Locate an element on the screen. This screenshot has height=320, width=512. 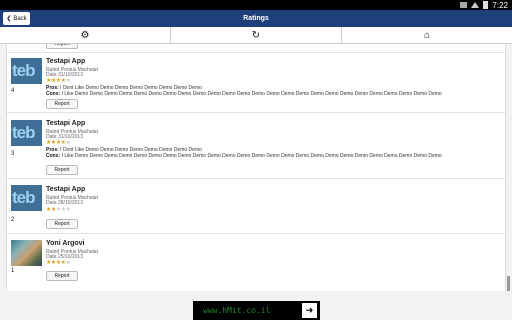
page-title: Ratings is located at coordinates (256, 18).